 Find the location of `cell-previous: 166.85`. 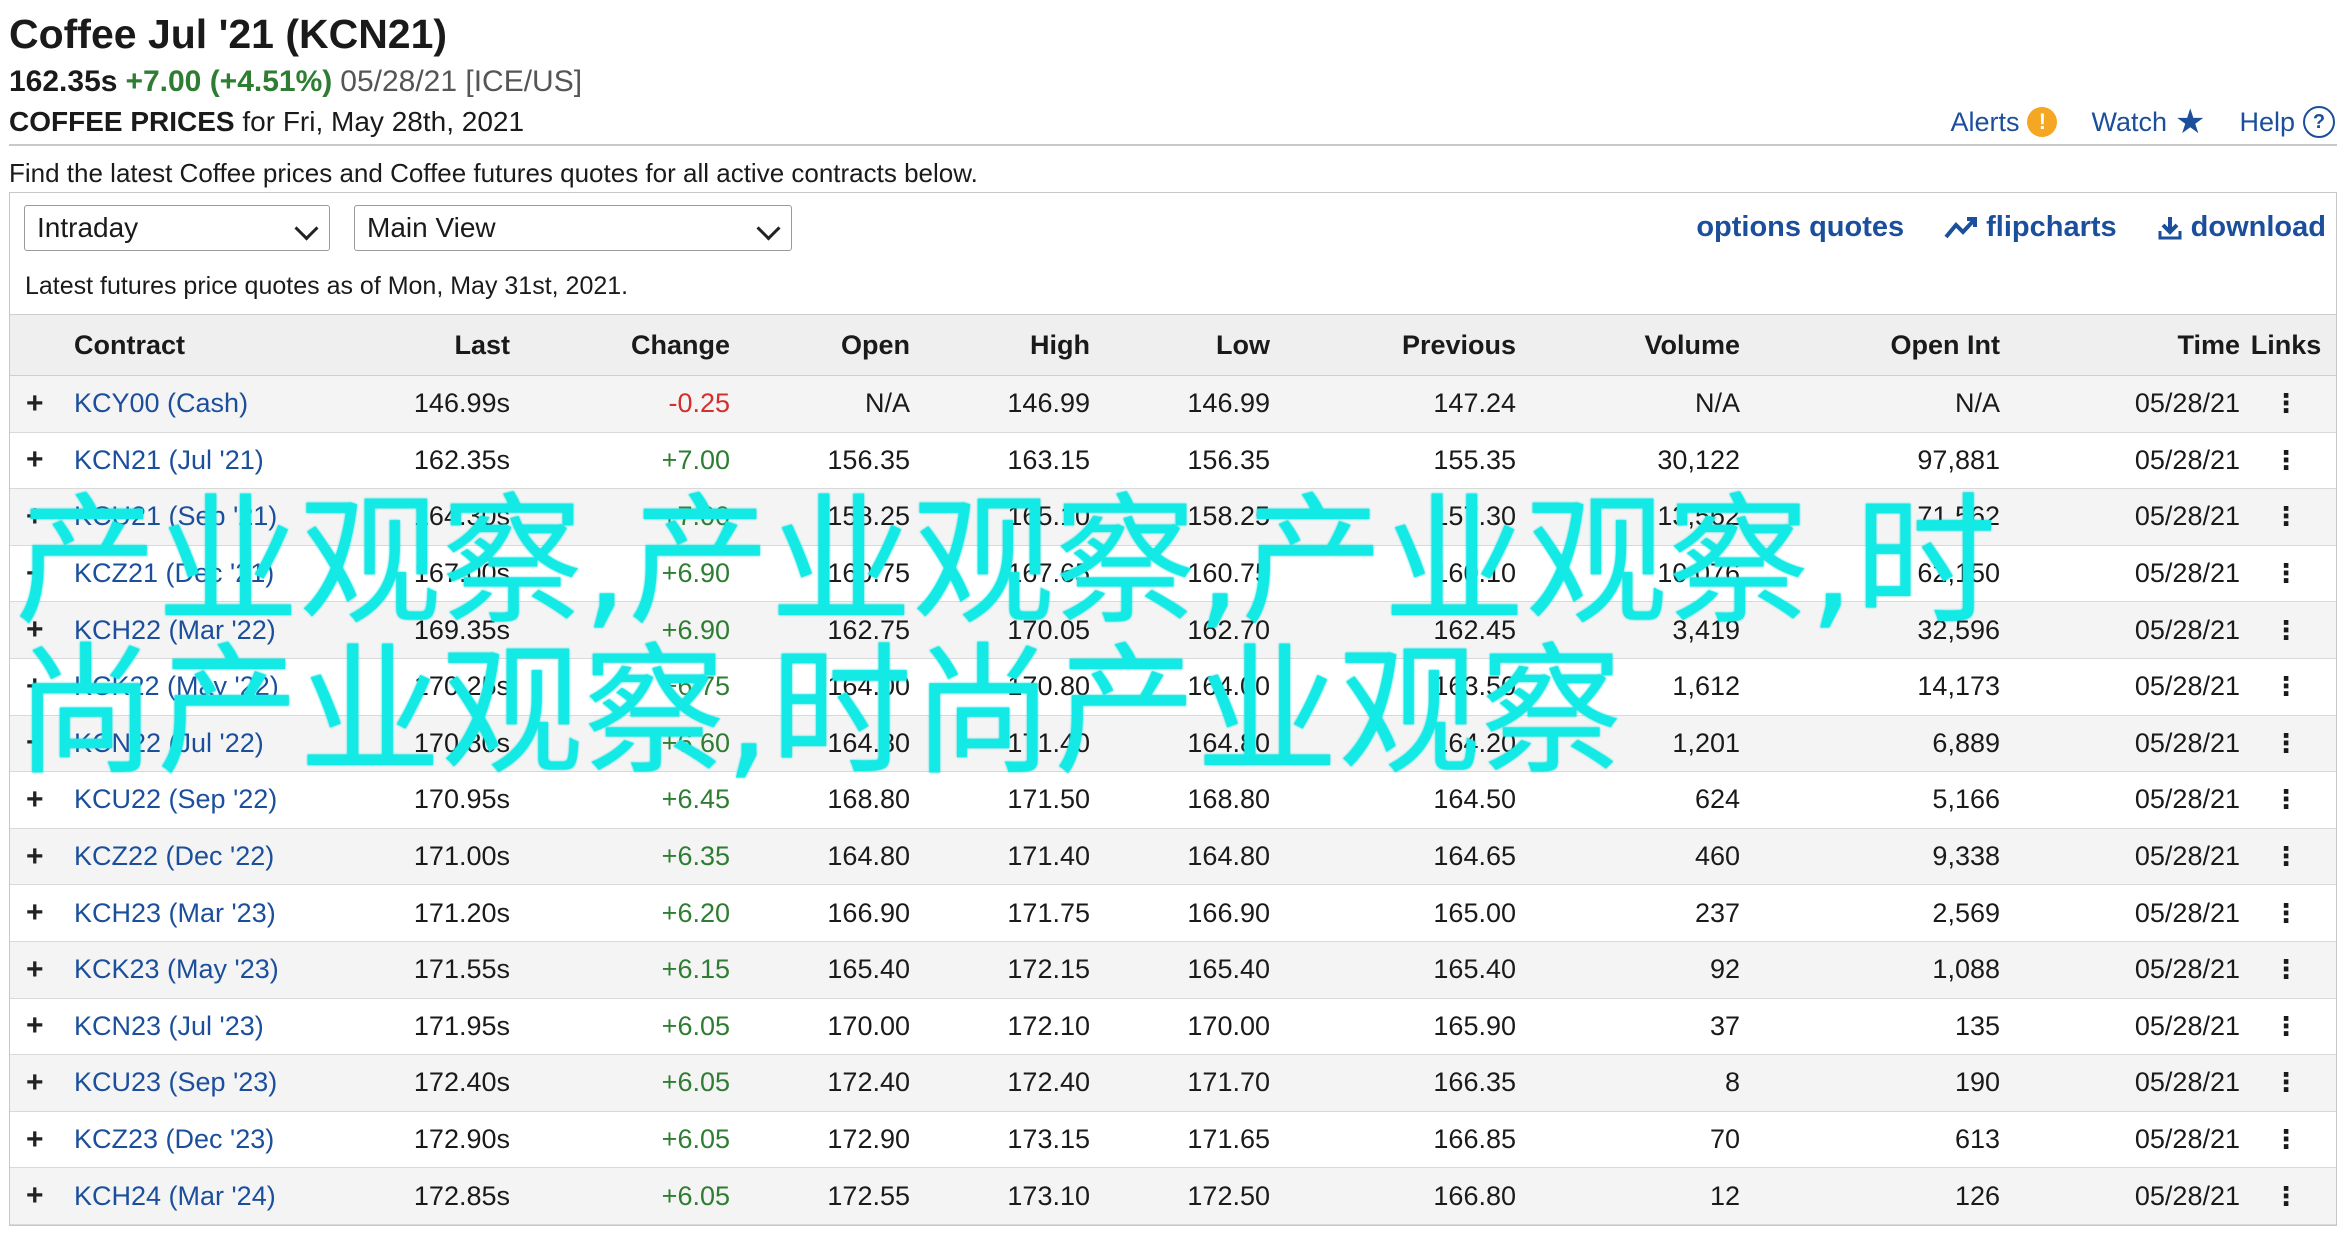

cell-previous: 166.85 is located at coordinates (1474, 1139).